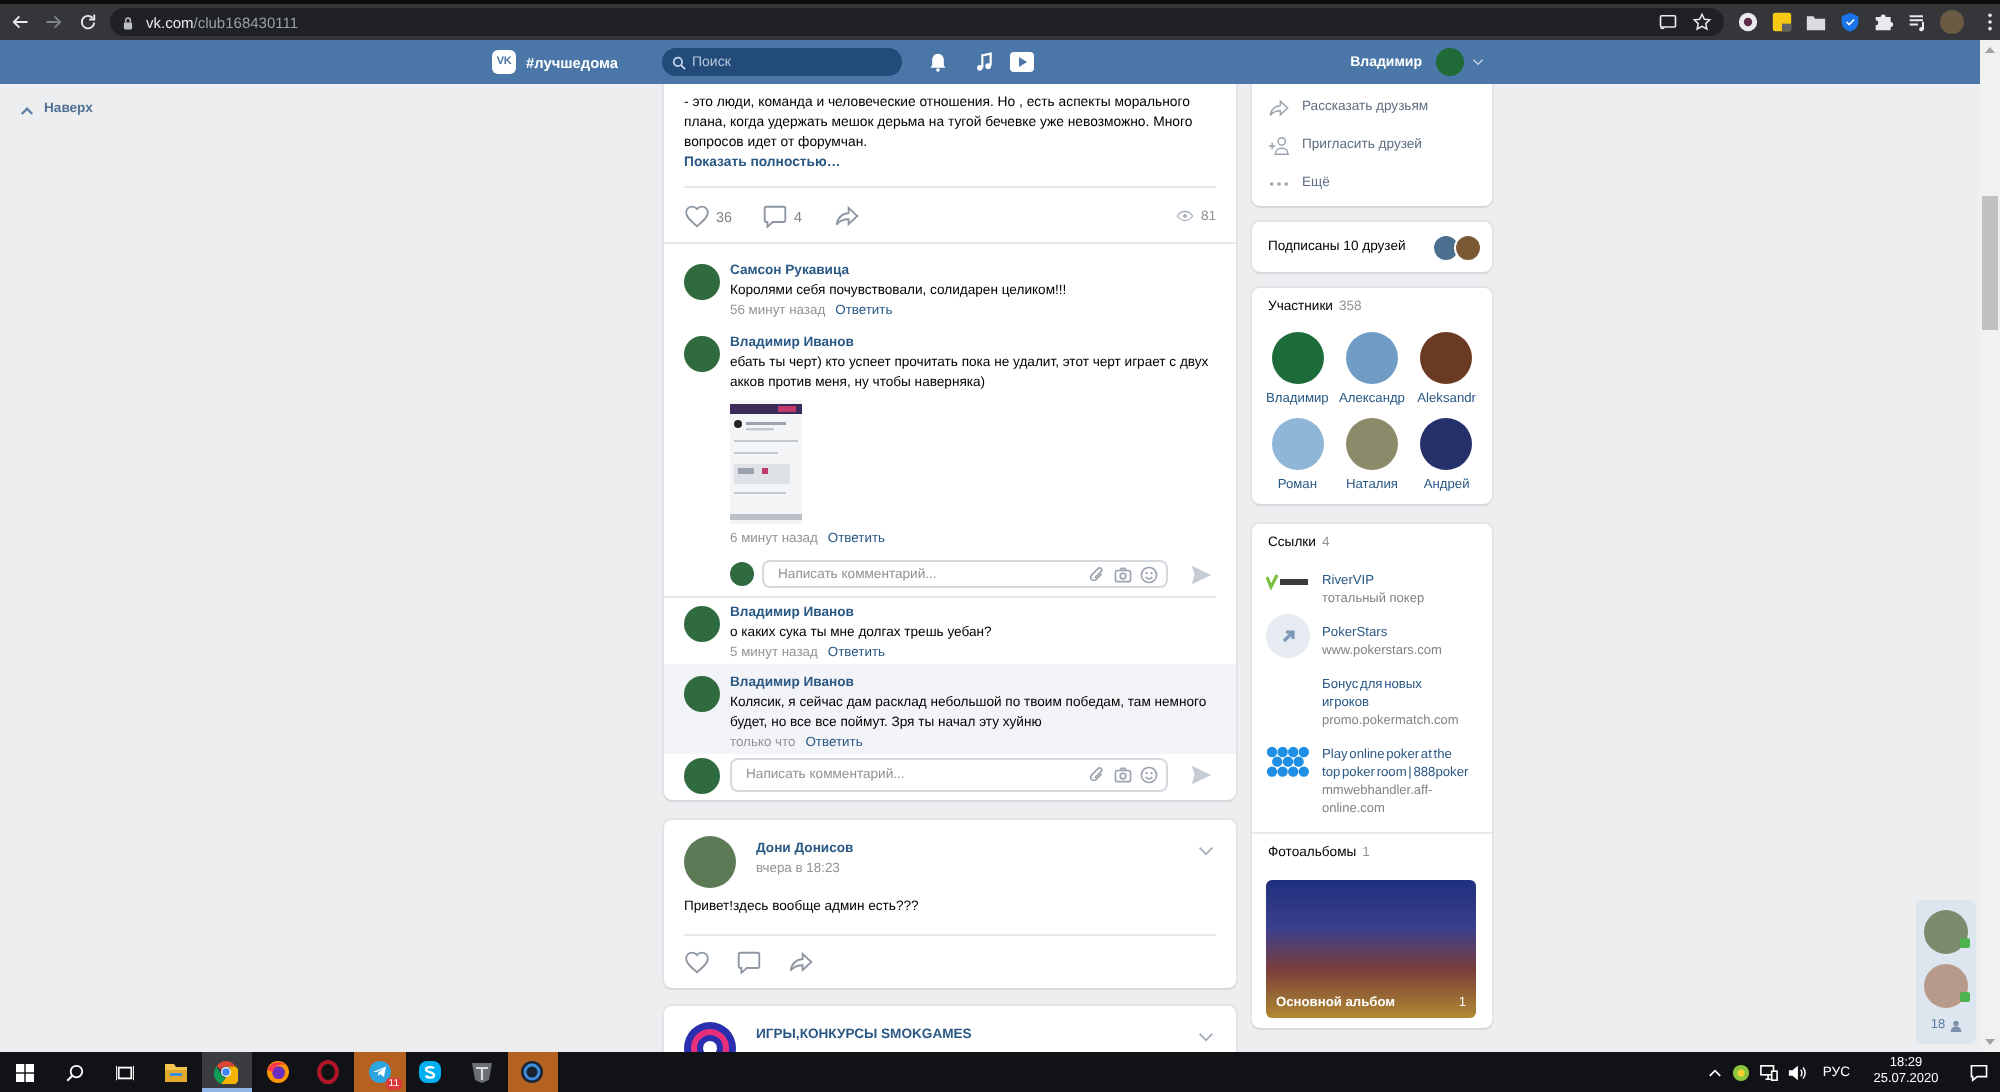 The width and height of the screenshot is (2000, 1092). I want to click on windows-icon, so click(25, 1072).